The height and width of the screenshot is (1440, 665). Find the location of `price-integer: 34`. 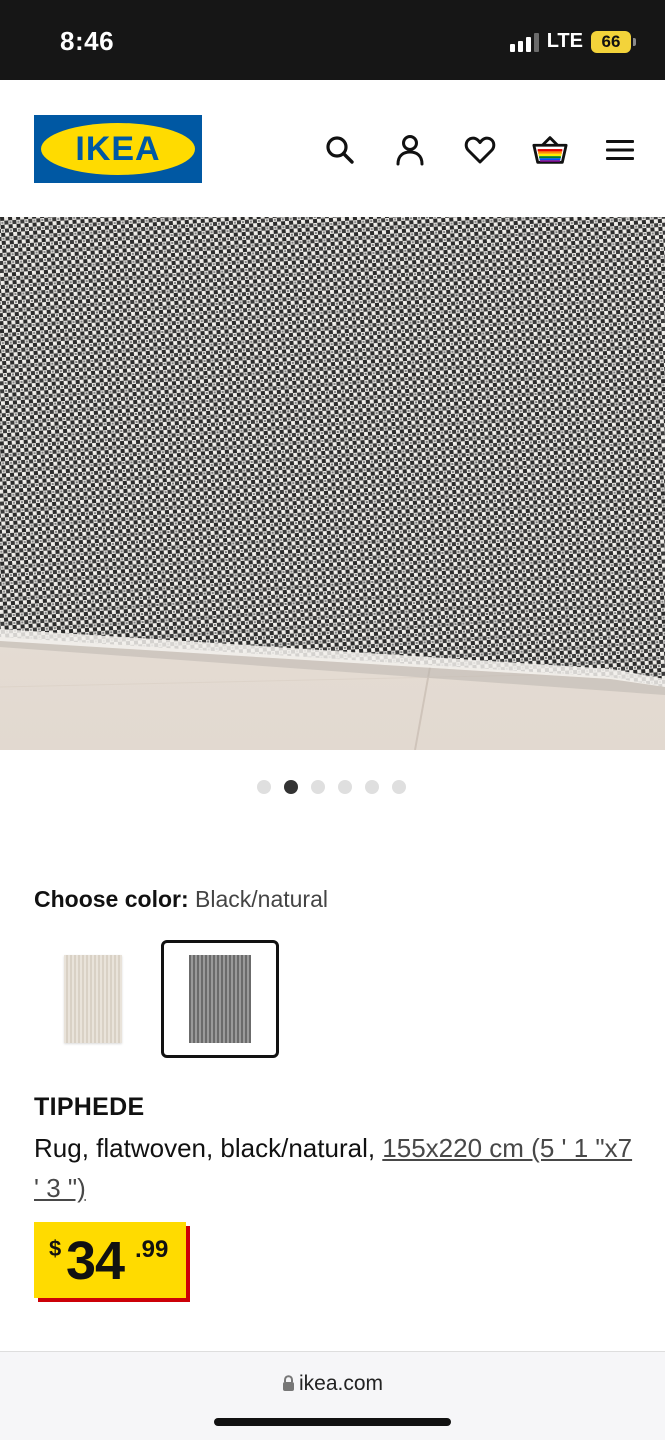

price-integer: 34 is located at coordinates (95, 1261).